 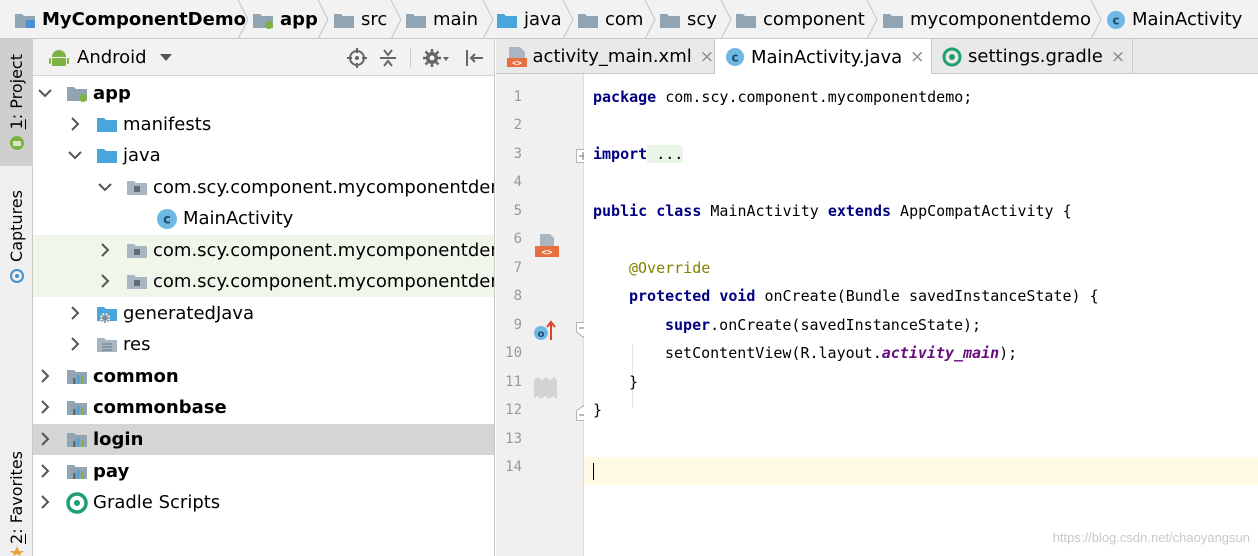 I want to click on folder-icon, so click(x=107, y=125).